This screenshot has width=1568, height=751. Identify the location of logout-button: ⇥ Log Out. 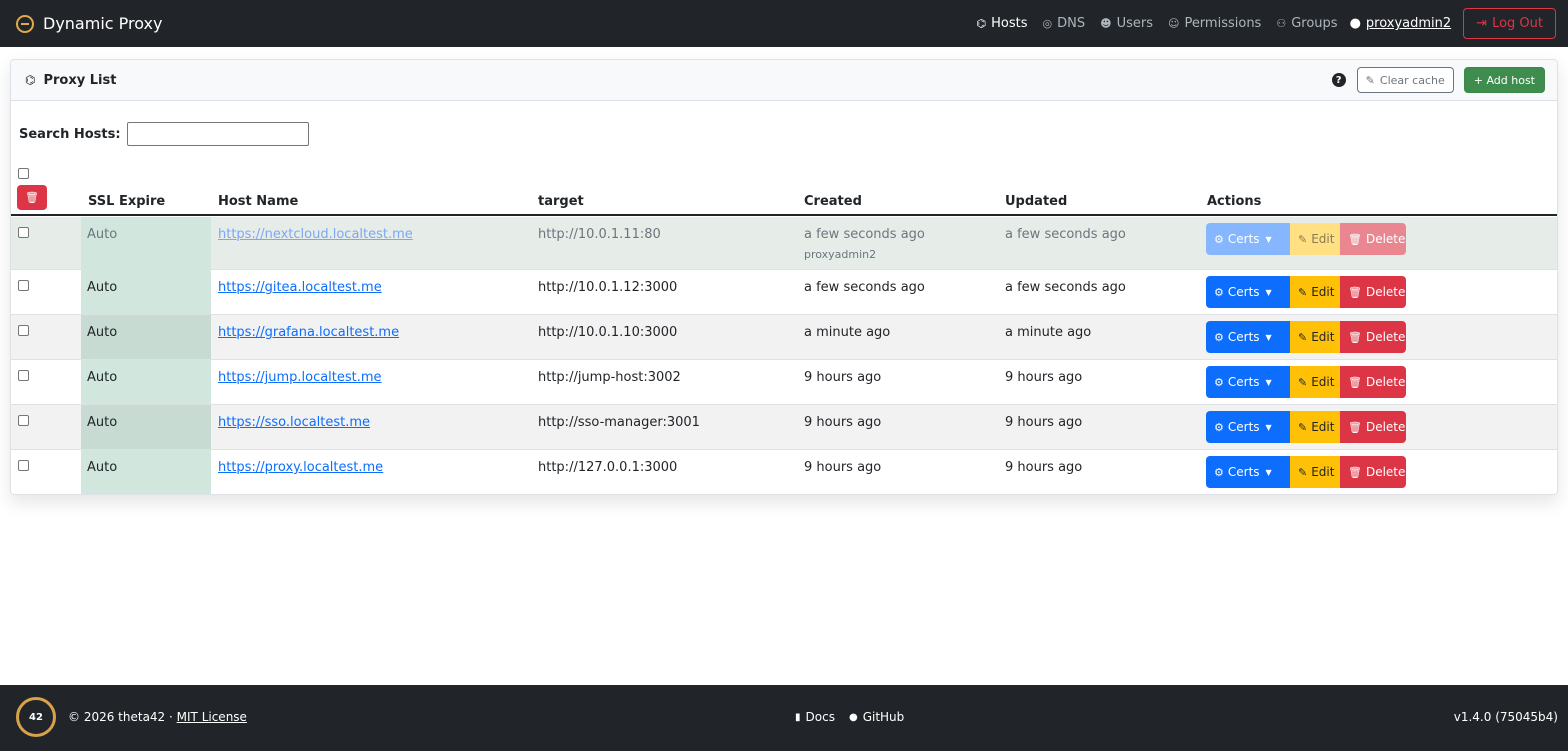
(1509, 23).